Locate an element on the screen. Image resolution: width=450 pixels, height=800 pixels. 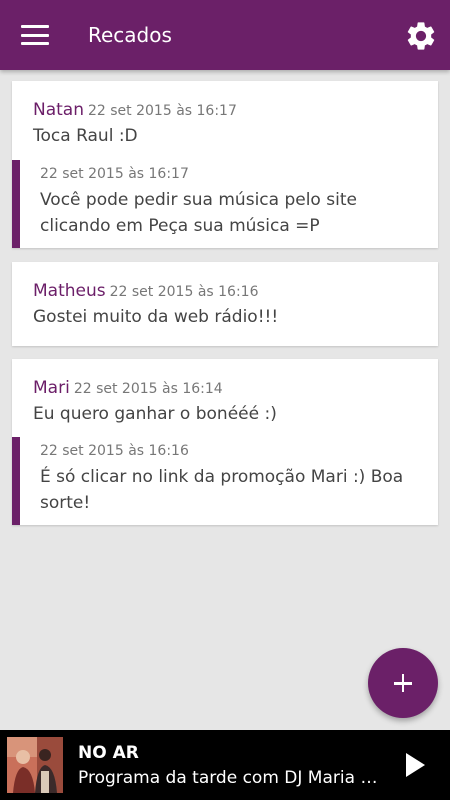
message-author: Matheus is located at coordinates (69, 291).